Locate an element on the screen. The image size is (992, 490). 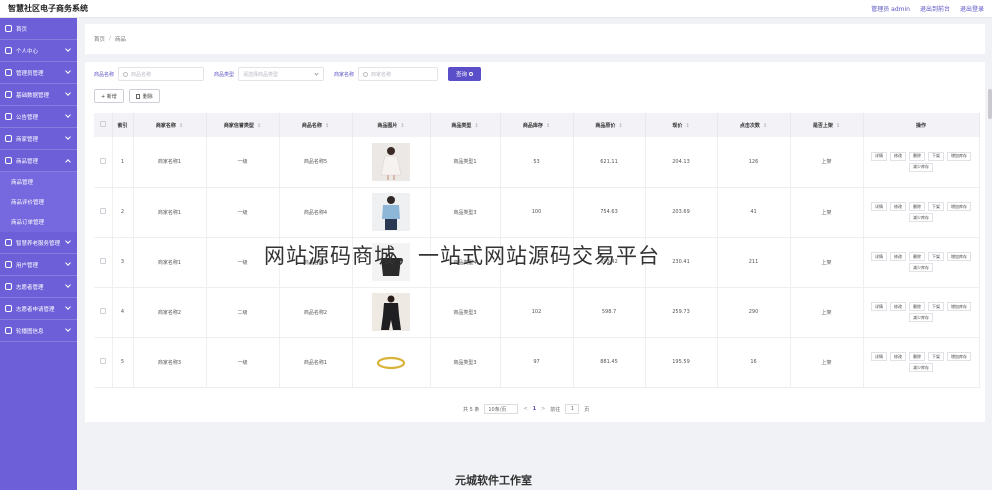
sidebar-item-5: 商家管理 is located at coordinates (38, 139).